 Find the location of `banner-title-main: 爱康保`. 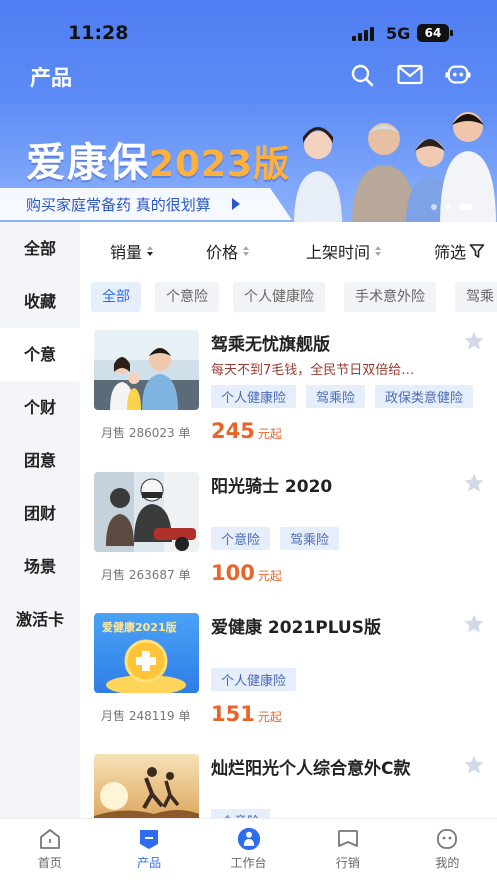

banner-title-main: 爱康保 is located at coordinates (87, 163).